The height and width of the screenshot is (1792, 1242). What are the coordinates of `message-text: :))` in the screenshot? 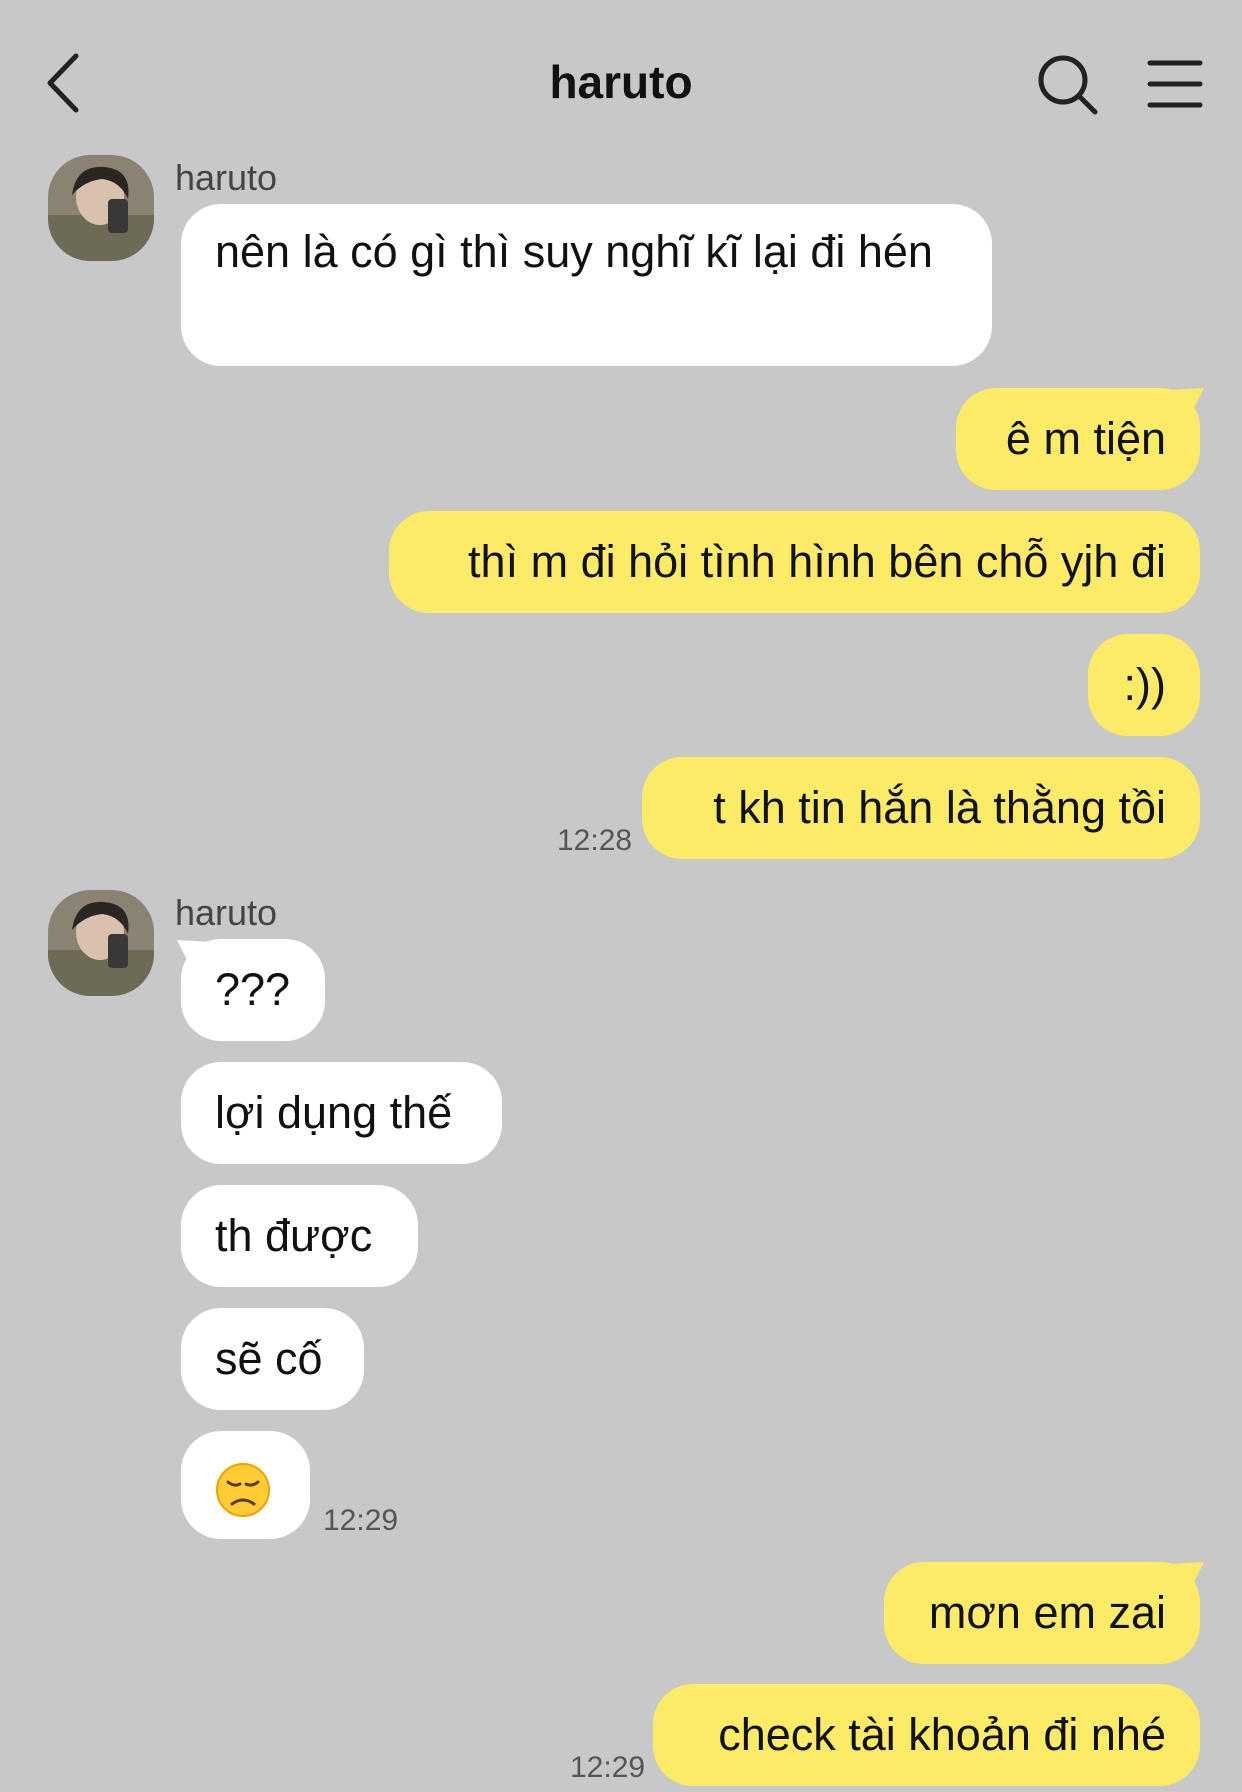 It's located at (1144, 684).